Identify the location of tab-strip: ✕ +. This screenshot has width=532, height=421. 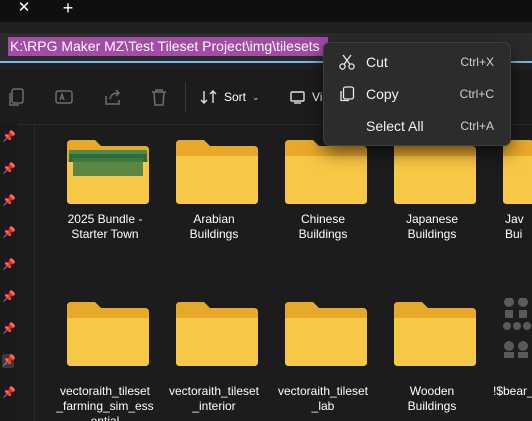
(266, 11).